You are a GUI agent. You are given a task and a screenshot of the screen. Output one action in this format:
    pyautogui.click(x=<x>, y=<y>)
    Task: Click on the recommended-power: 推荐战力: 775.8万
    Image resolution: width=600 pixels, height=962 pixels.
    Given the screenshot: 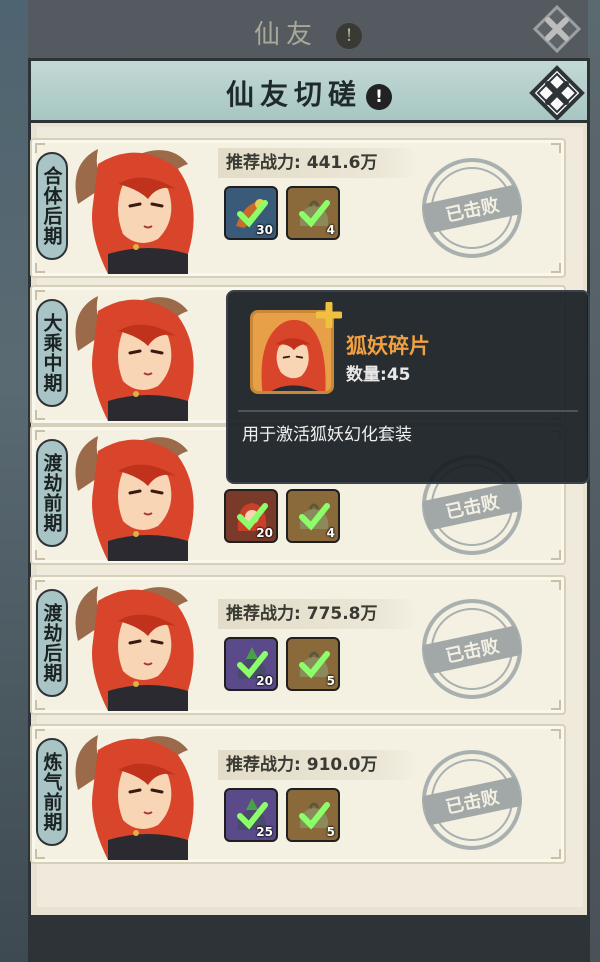 What is the action you would take?
    pyautogui.click(x=318, y=614)
    